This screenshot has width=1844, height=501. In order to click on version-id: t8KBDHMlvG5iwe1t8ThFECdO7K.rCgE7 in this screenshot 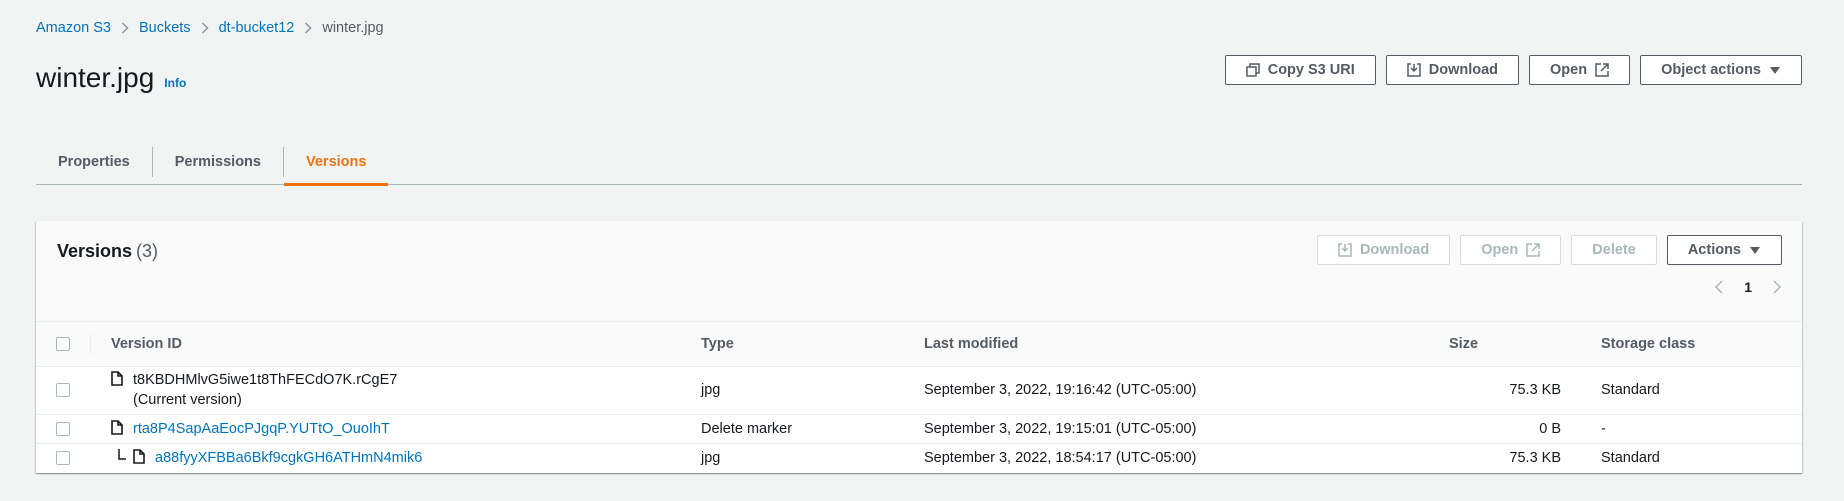, I will do `click(265, 380)`.